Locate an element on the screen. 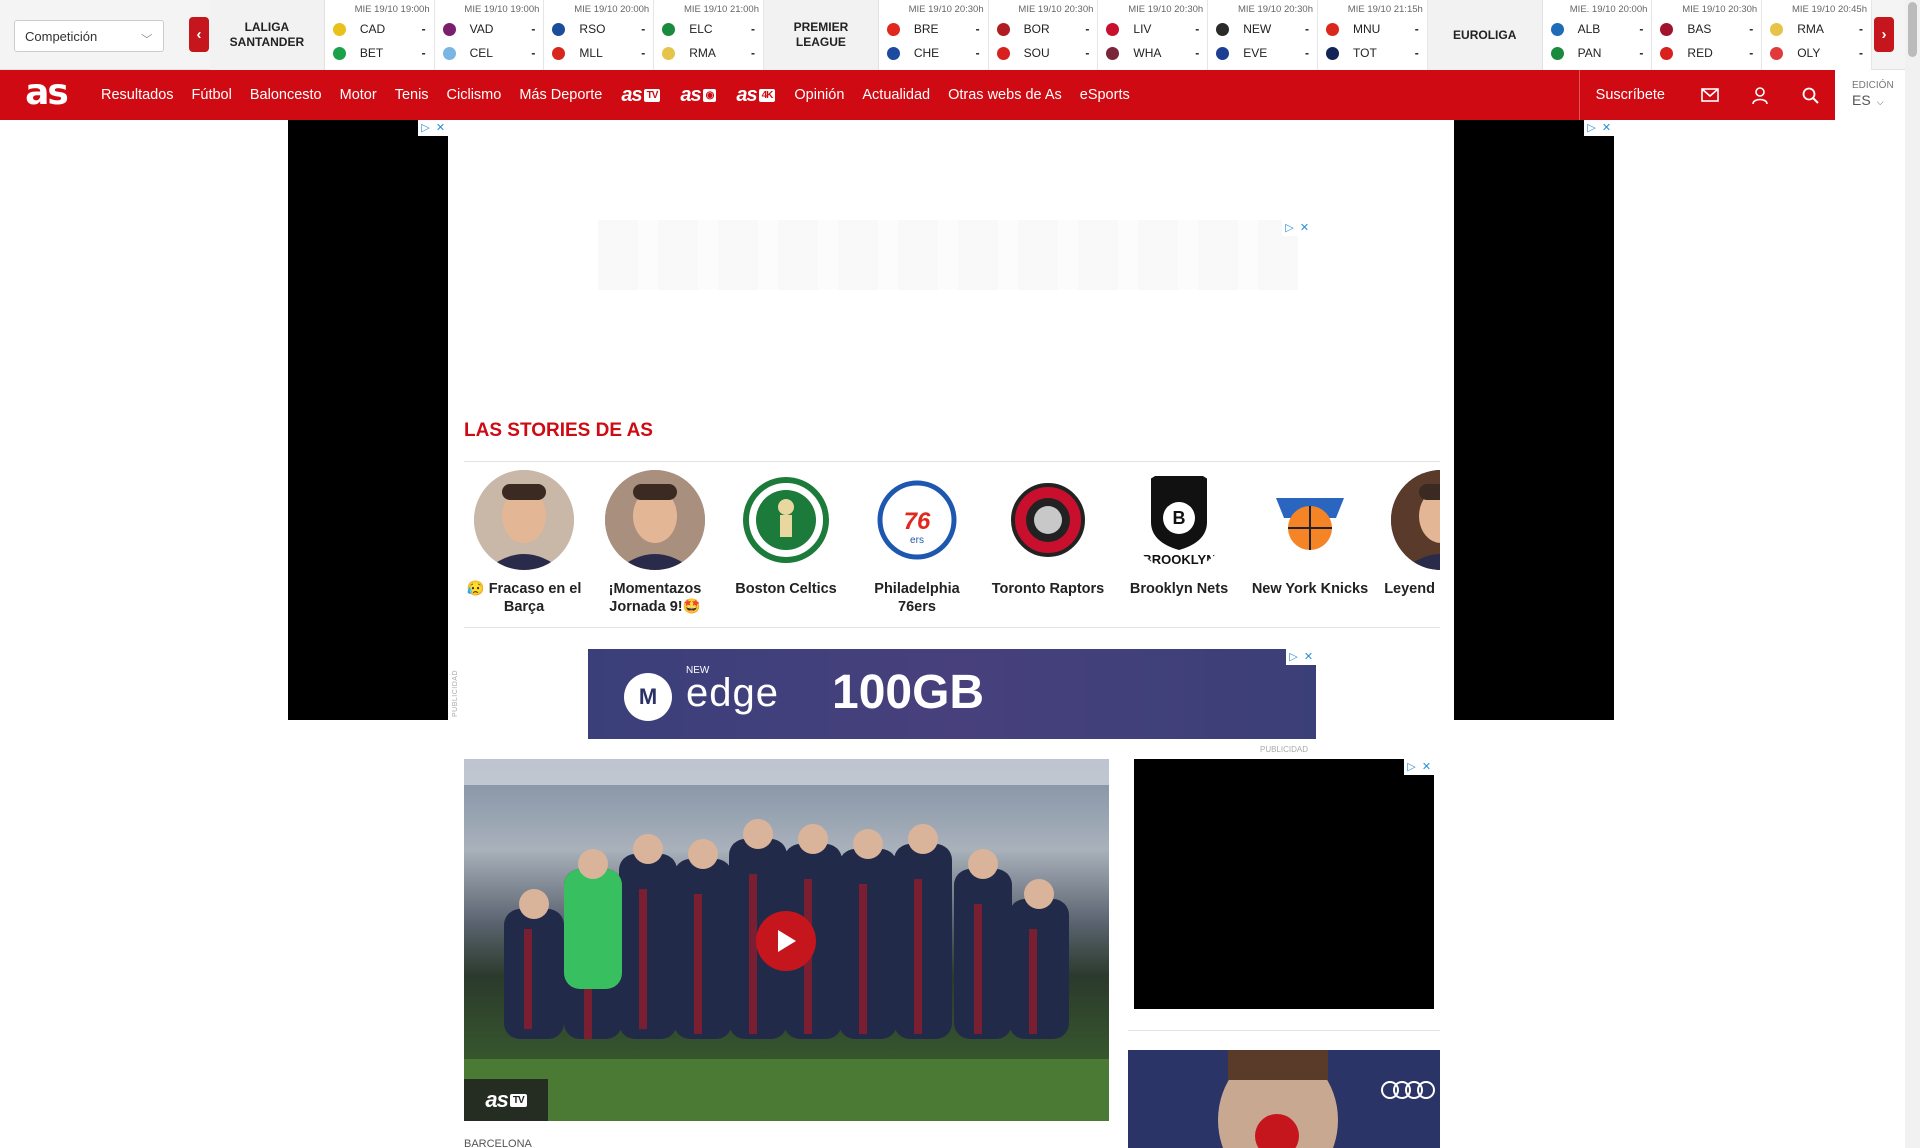 The width and height of the screenshot is (1920, 1148). scrollbar-thumb is located at coordinates (1912, 29).